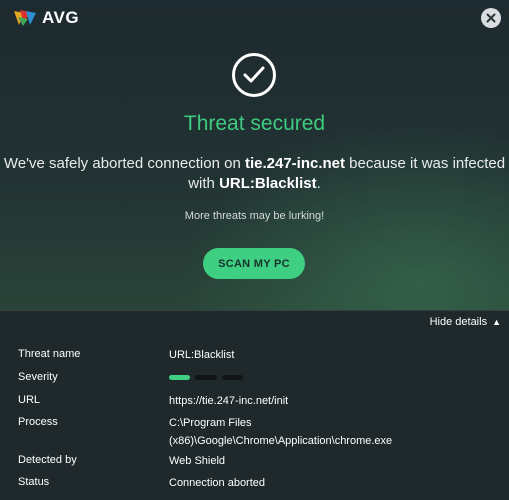 This screenshot has width=509, height=500. I want to click on close-button, so click(491, 18).